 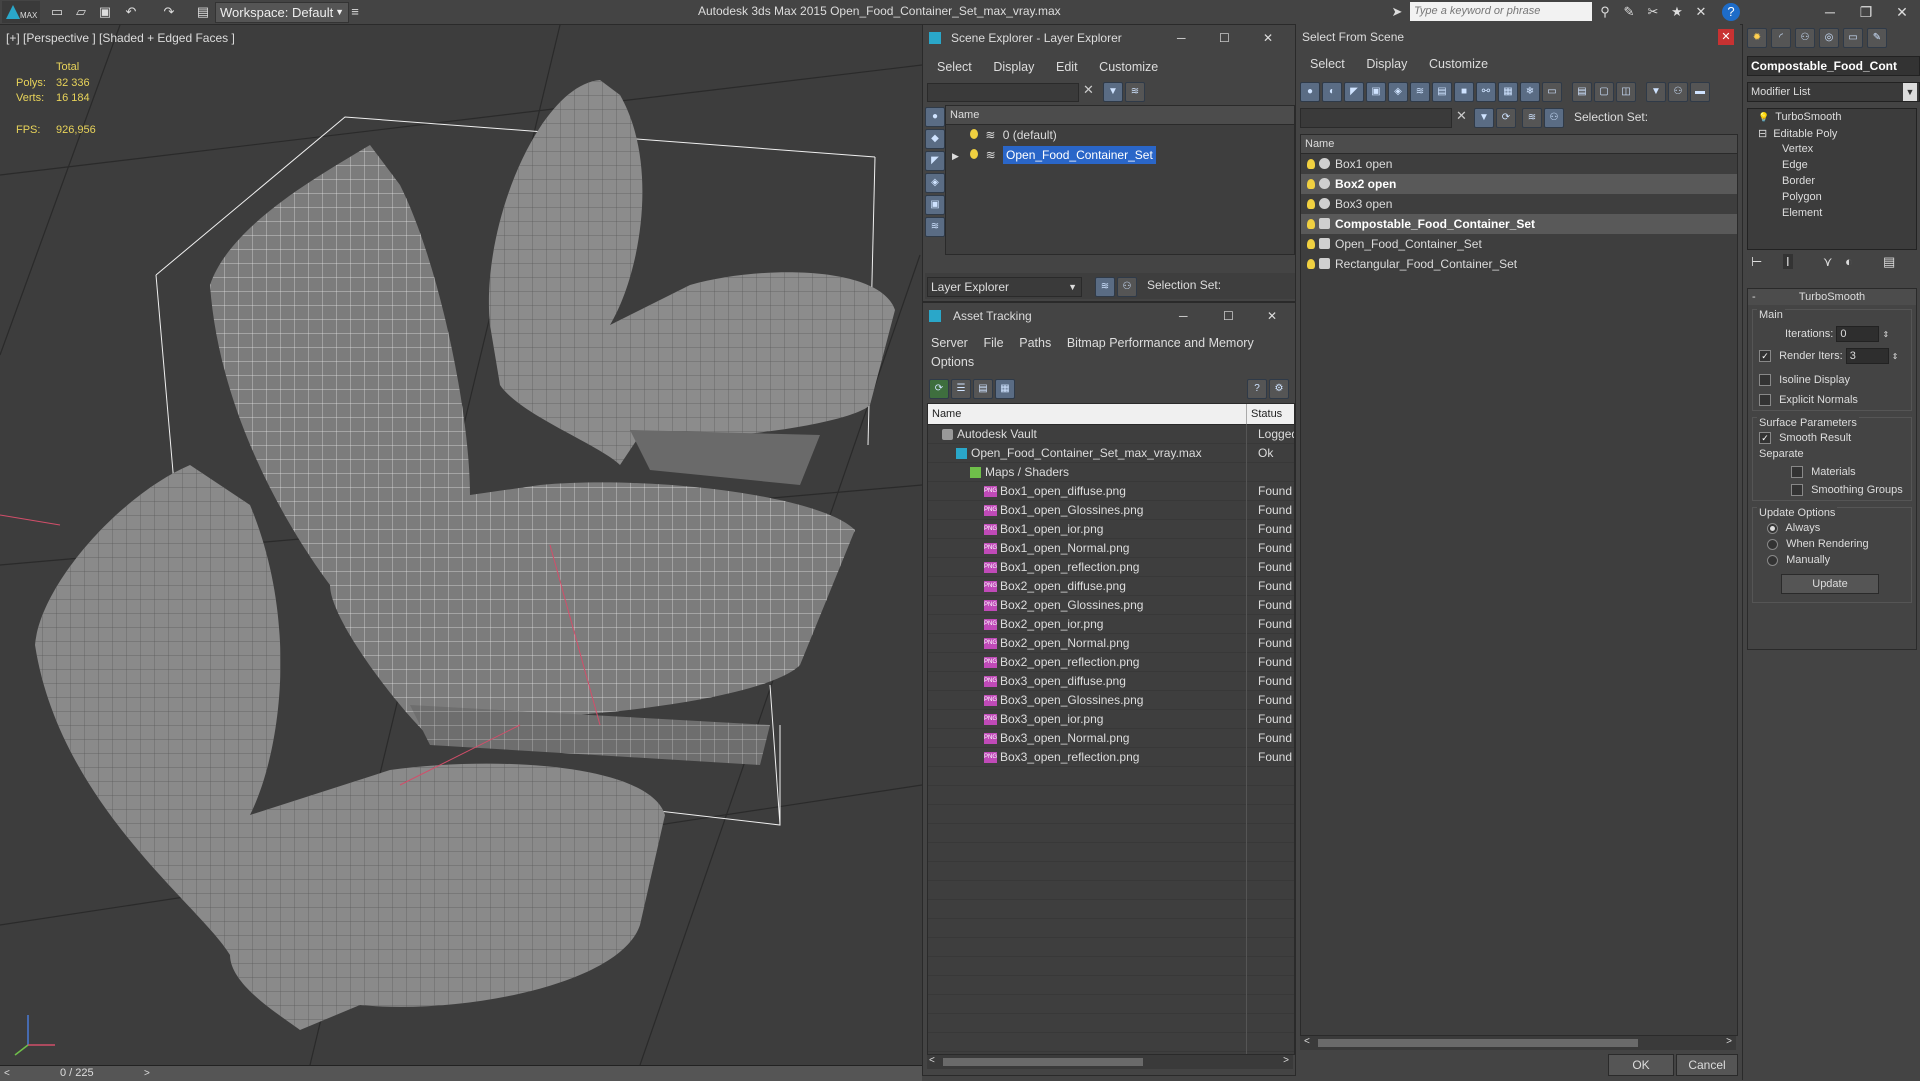 What do you see at coordinates (1765, 380) in the screenshot?
I see `isoline-checkbox` at bounding box center [1765, 380].